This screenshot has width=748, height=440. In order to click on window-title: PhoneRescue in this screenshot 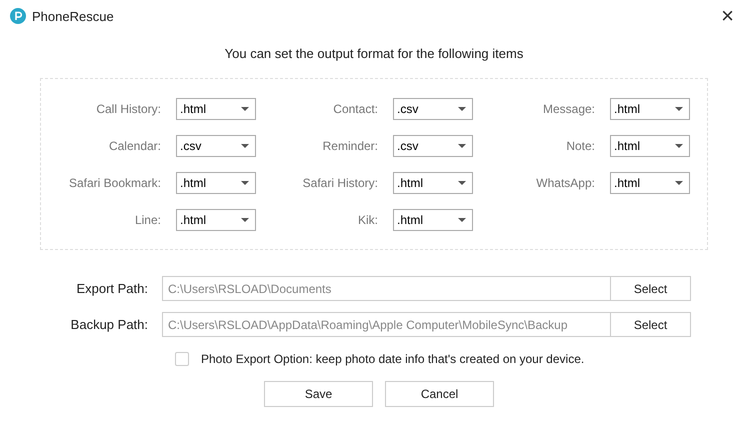, I will do `click(73, 16)`.